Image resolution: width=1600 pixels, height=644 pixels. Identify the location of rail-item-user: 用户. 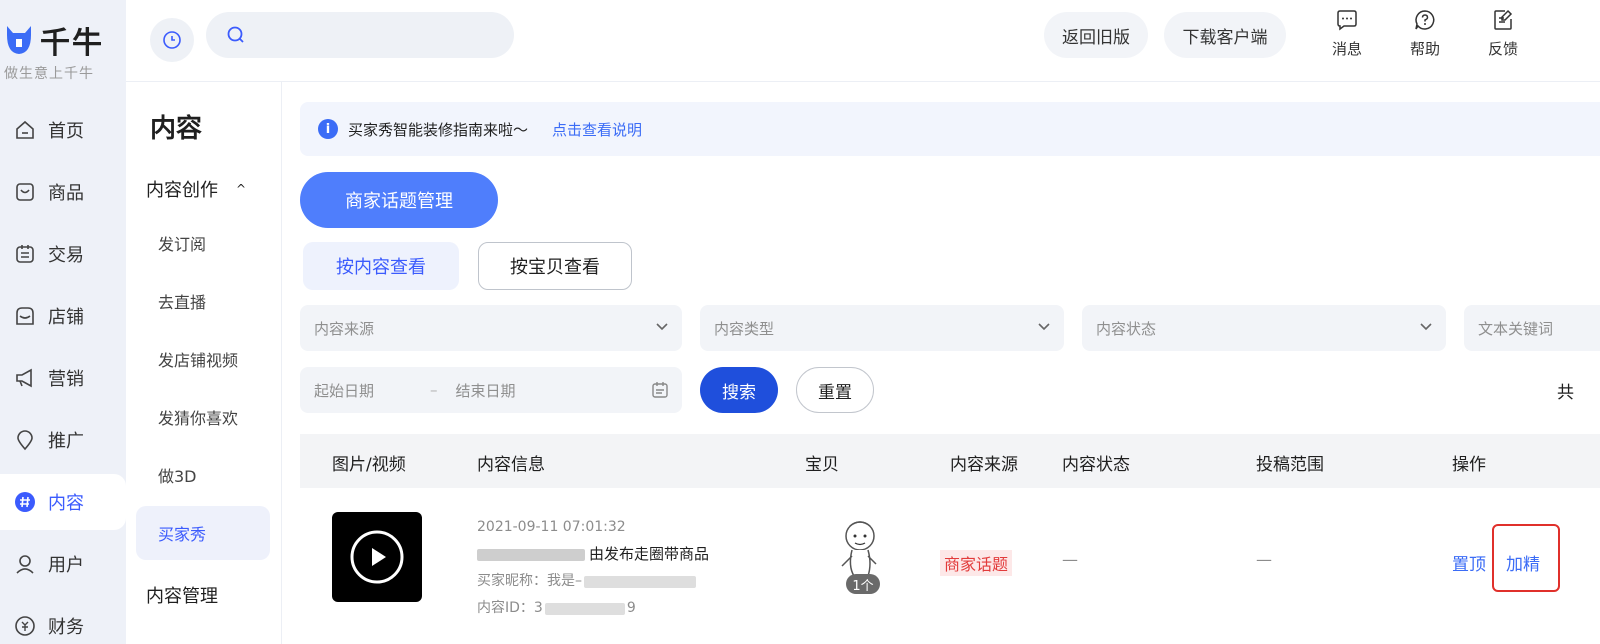
(63, 564).